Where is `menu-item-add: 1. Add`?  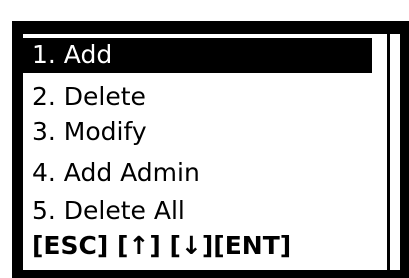 menu-item-add: 1. Add is located at coordinates (197, 55).